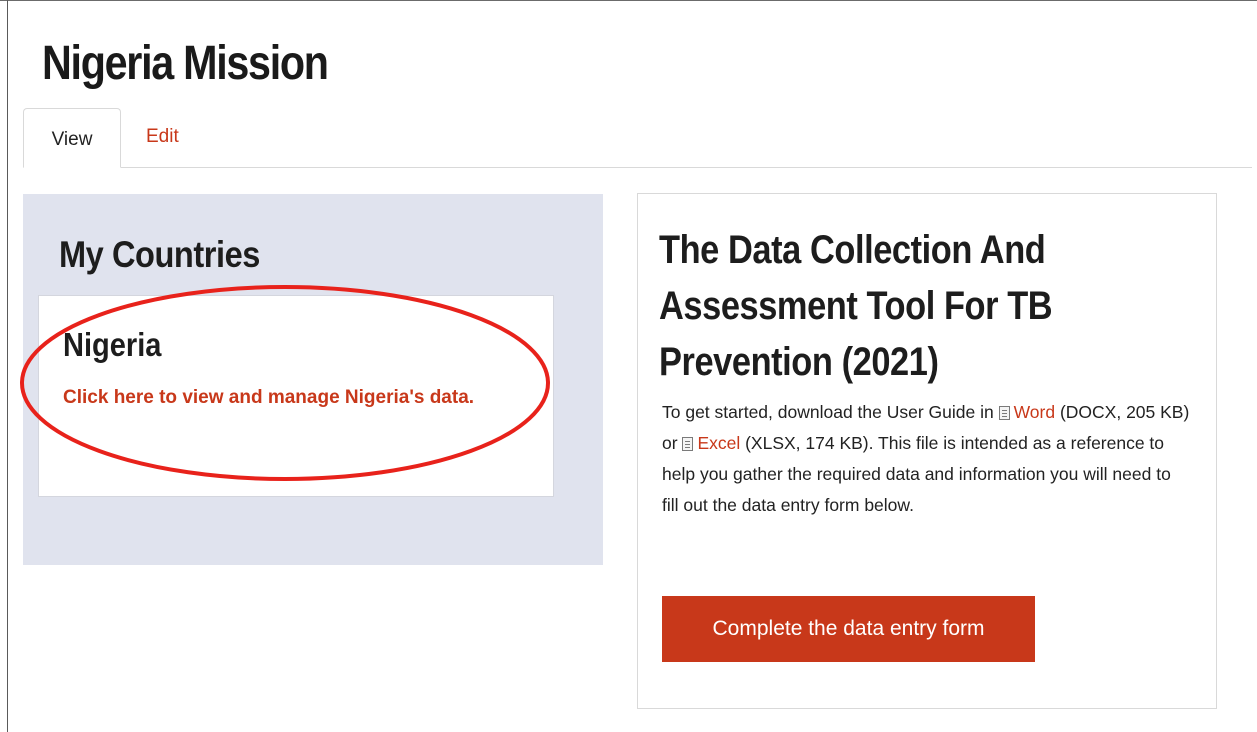 The image size is (1257, 732). What do you see at coordinates (7, 366) in the screenshot?
I see `window-left-border` at bounding box center [7, 366].